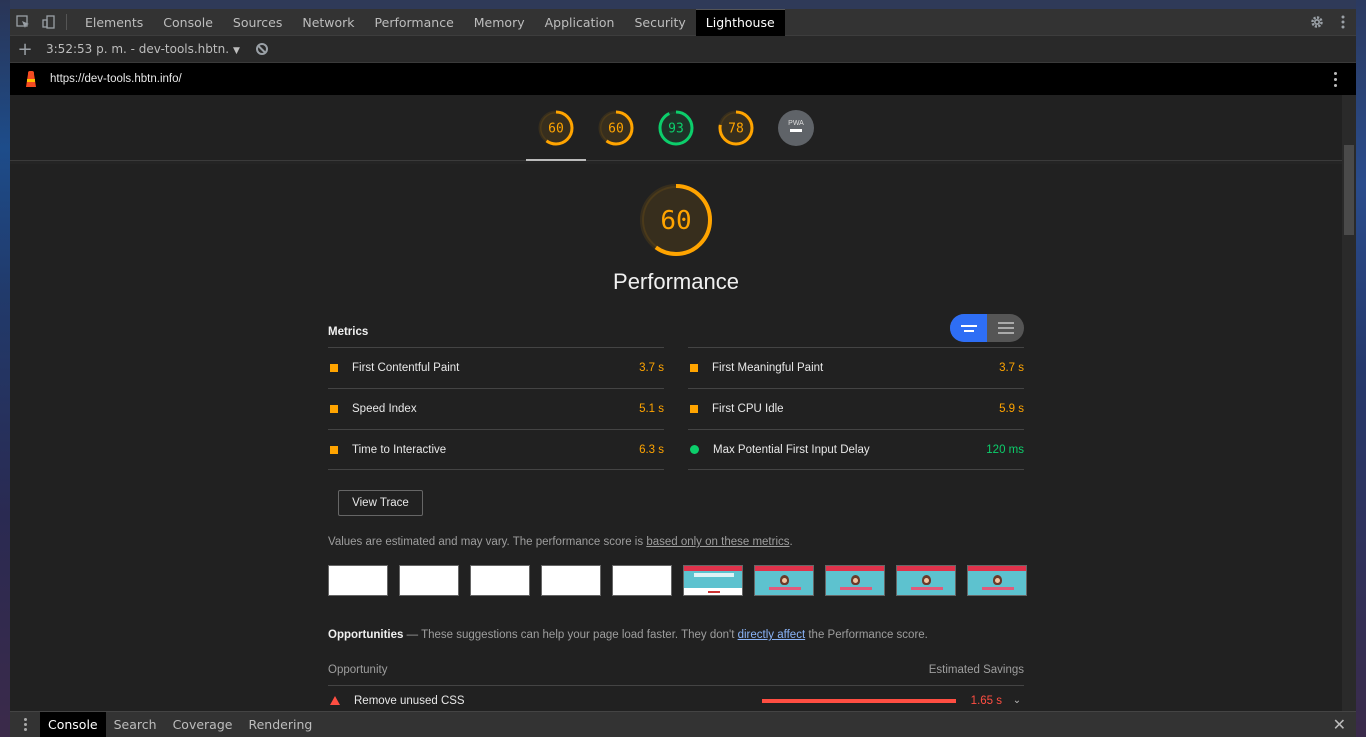 This screenshot has width=1366, height=737. Describe the element at coordinates (683, 49) in the screenshot. I see `lighthouse-toolbar: + 3:52:53 p. m. - dev-tools.hbtn. ▼` at that location.